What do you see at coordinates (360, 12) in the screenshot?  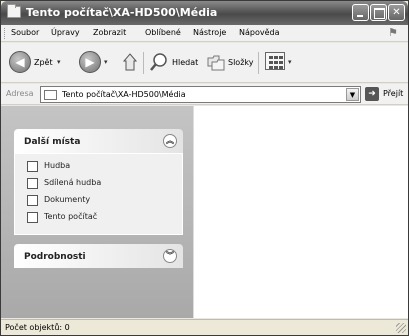 I see `minimize-button` at bounding box center [360, 12].